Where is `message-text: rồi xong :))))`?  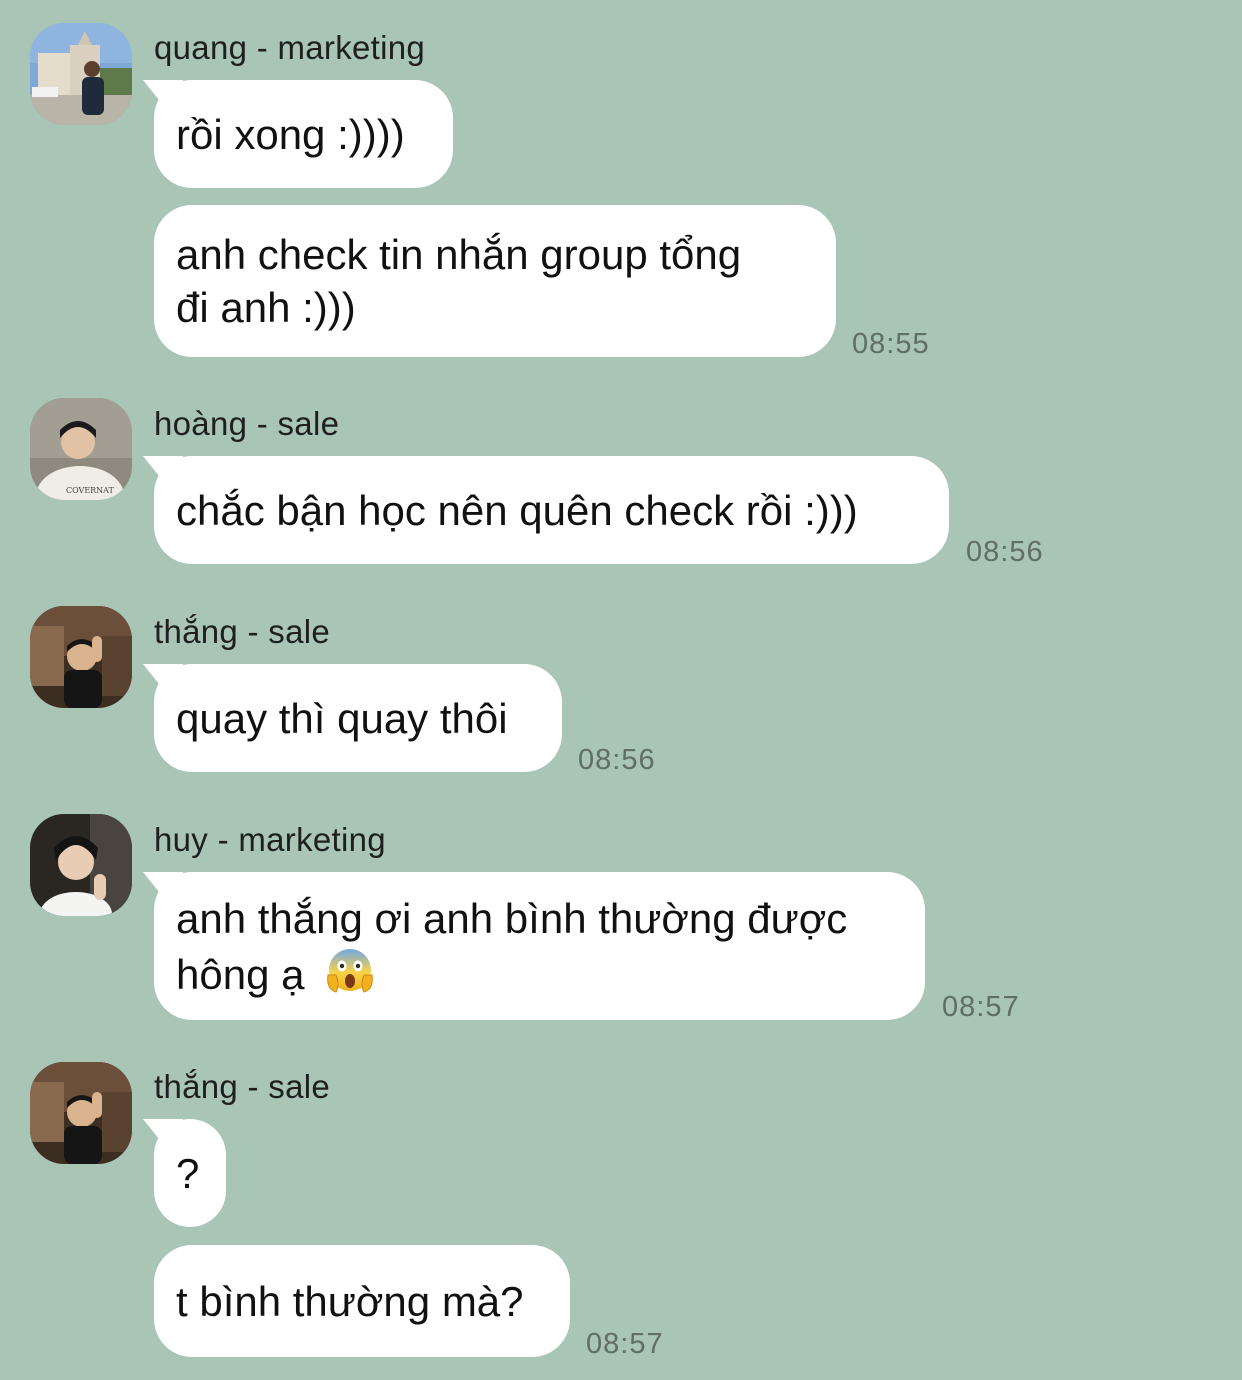
message-text: rồi xong :)))) is located at coordinates (290, 134).